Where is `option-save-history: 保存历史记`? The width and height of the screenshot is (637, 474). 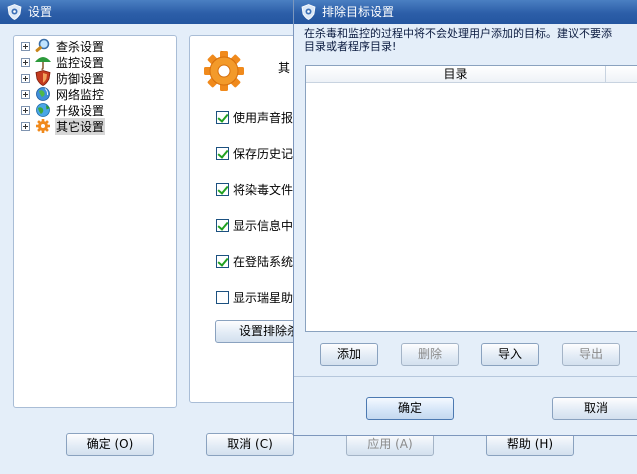 option-save-history: 保存历史记 is located at coordinates (254, 153).